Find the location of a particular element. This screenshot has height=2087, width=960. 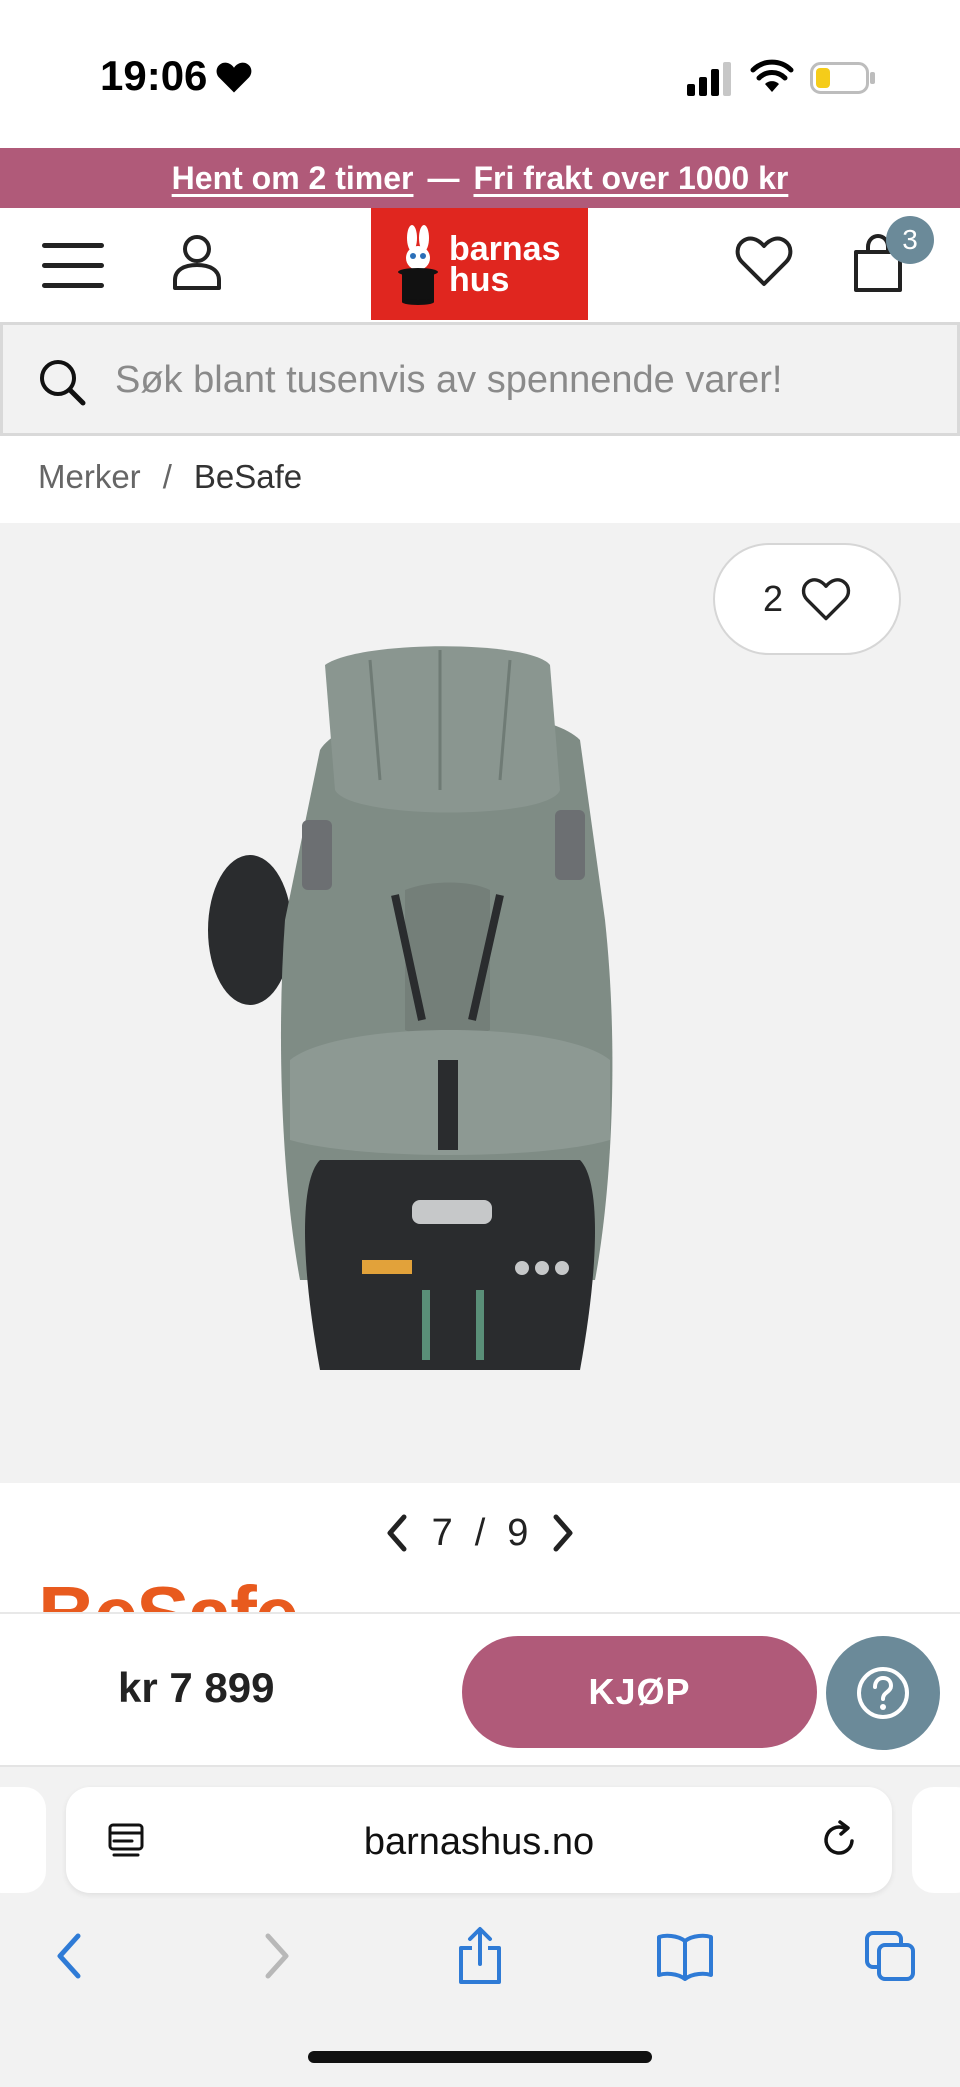

status-bar: 19:06 is located at coordinates (480, 74).